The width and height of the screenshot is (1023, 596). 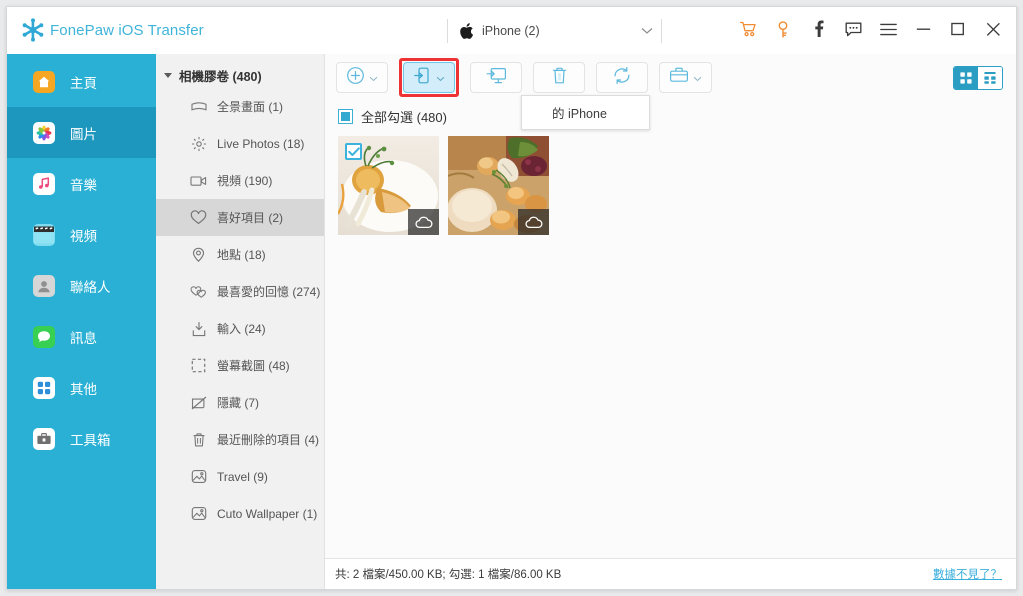 I want to click on sidebar-item-photos: 圖片, so click(x=81, y=132).